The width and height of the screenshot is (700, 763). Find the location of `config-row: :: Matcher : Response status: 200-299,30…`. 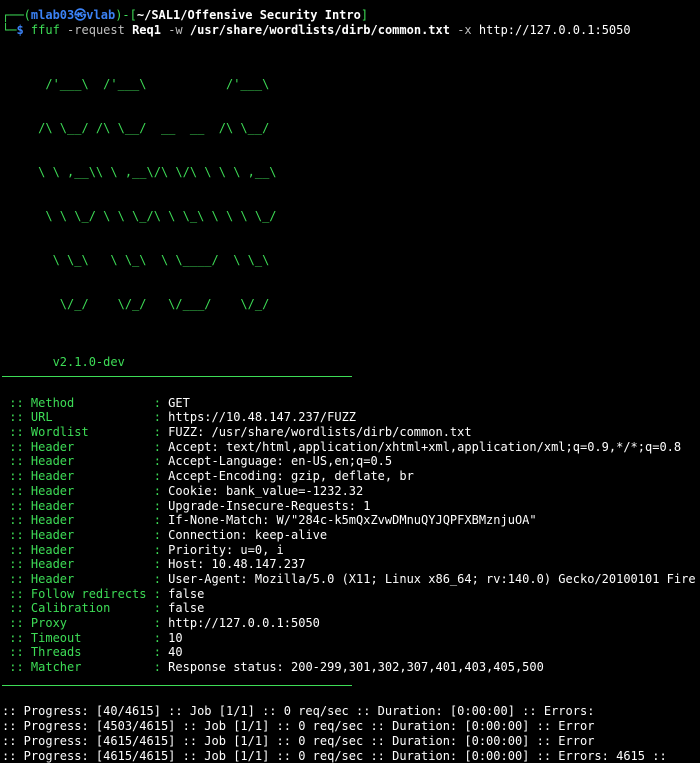

config-row: :: Matcher : Response status: 200-299,30… is located at coordinates (273, 667).